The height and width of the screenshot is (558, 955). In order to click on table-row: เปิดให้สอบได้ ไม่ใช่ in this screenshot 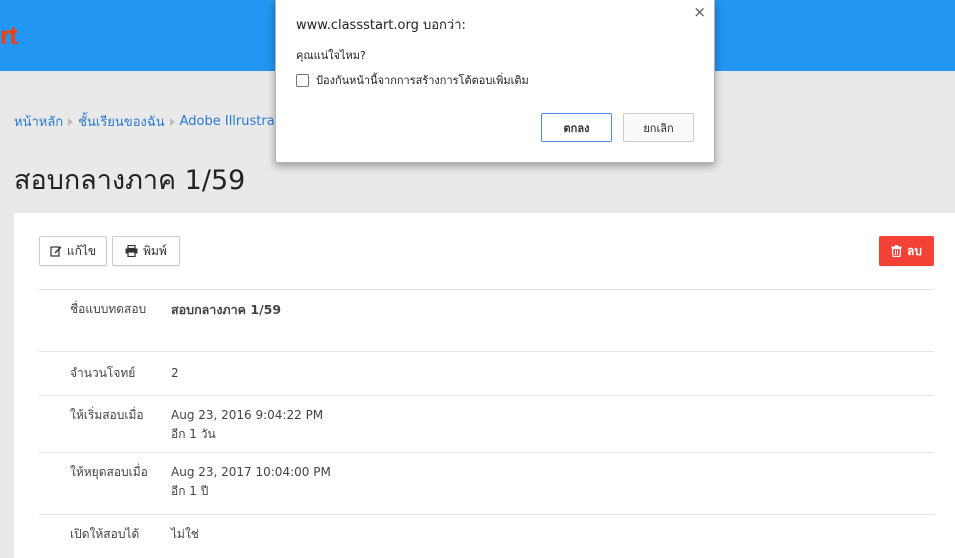, I will do `click(486, 534)`.